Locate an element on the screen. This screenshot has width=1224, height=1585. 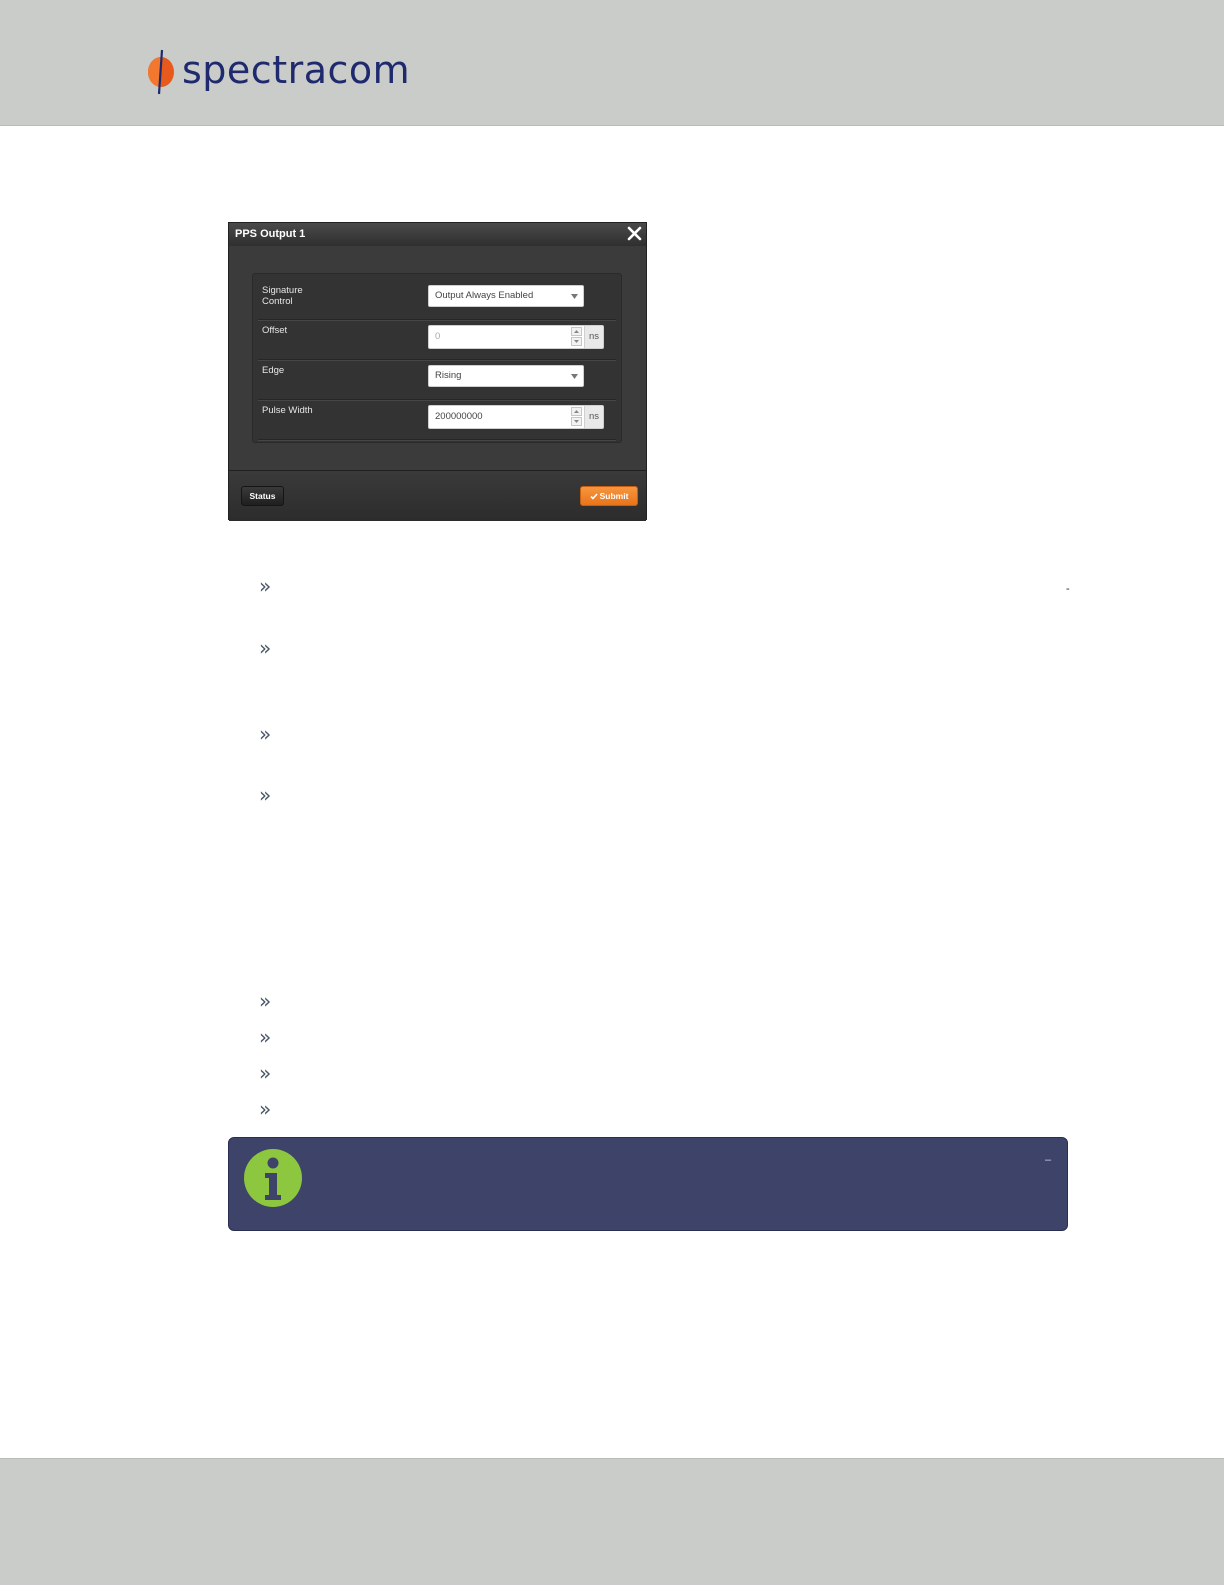
offset-spinner is located at coordinates (577, 337).